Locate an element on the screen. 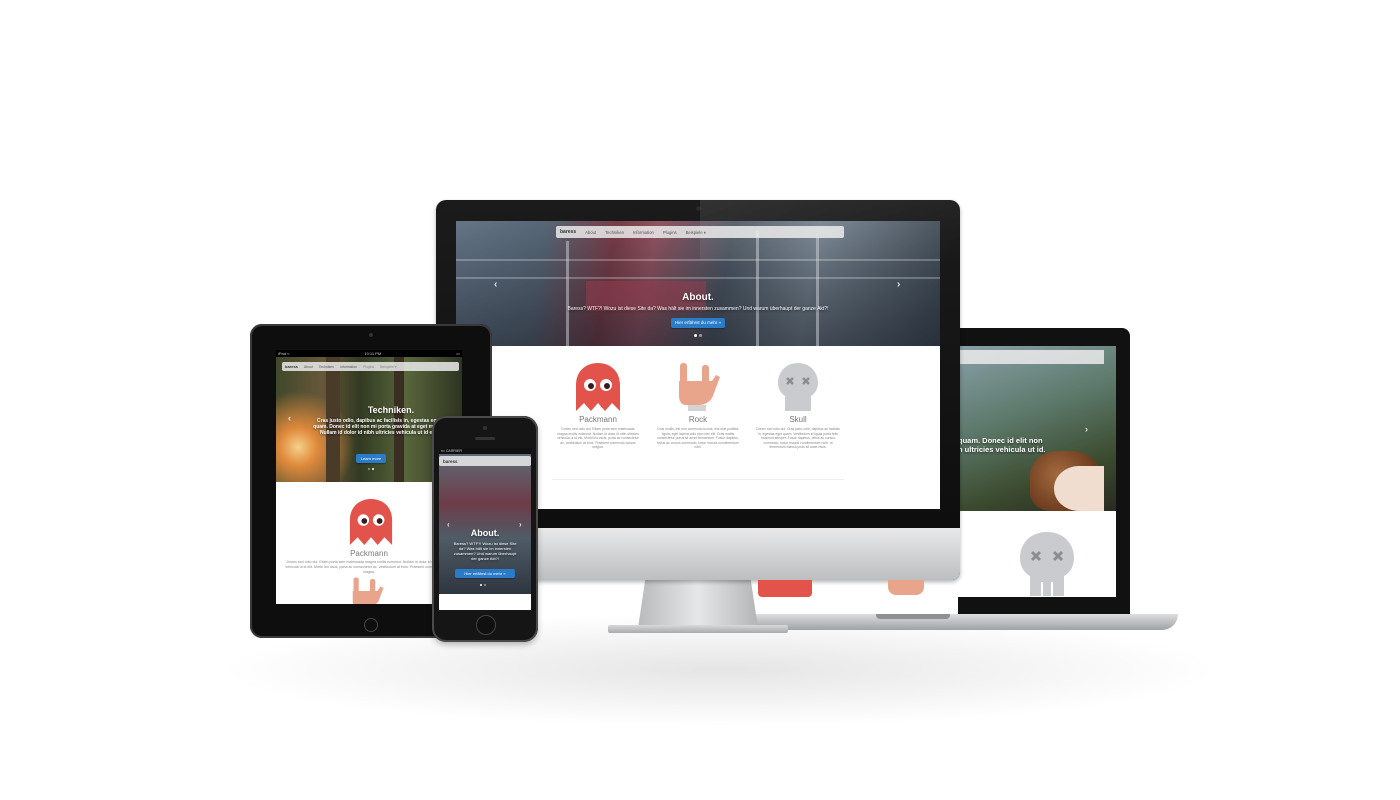 The height and width of the screenshot is (800, 1400). ipad-status-carrier: iPad ≈ is located at coordinates (284, 353).